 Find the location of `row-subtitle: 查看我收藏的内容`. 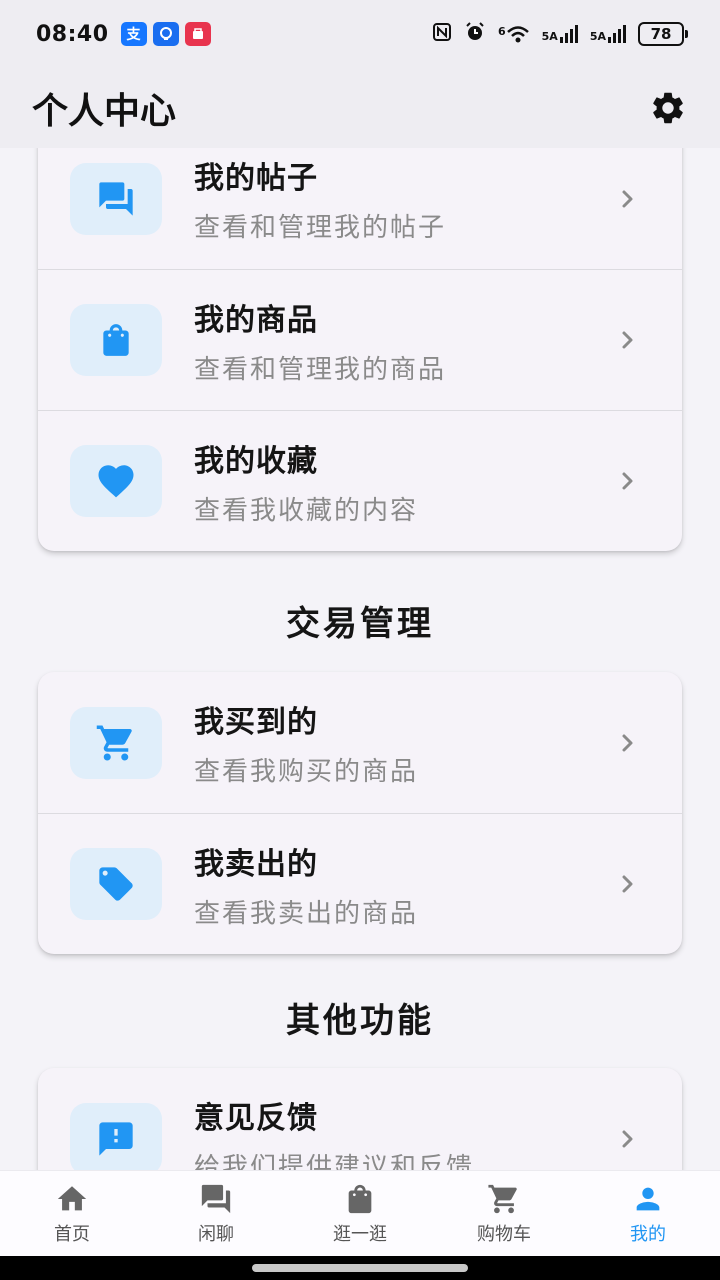

row-subtitle: 查看我收藏的内容 is located at coordinates (306, 510).